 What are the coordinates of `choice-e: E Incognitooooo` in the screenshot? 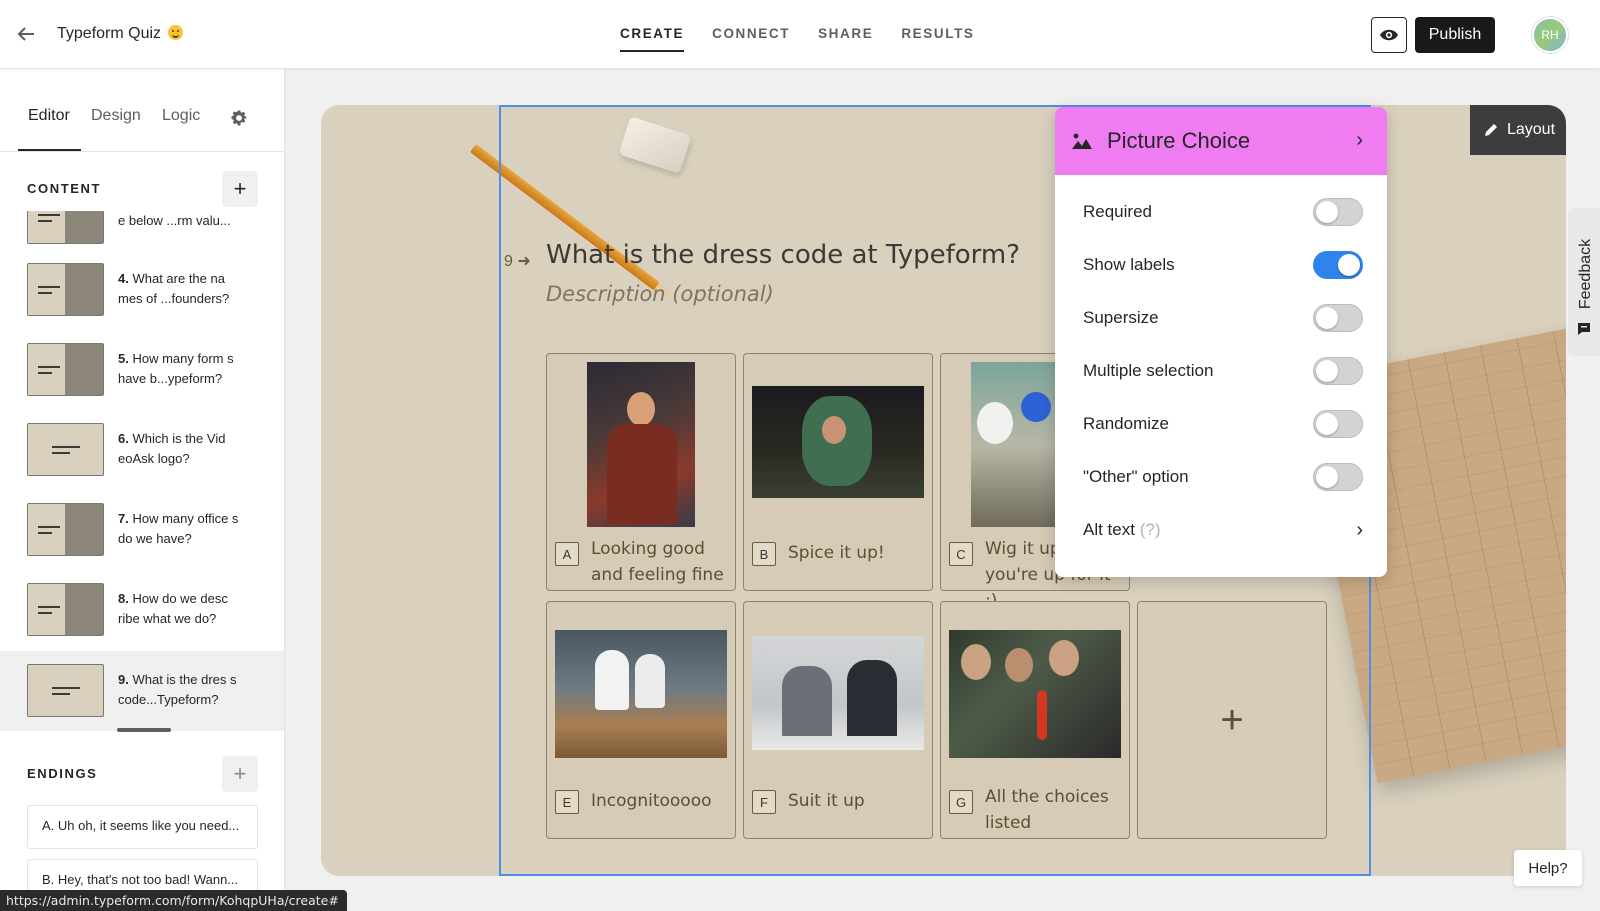 It's located at (641, 720).